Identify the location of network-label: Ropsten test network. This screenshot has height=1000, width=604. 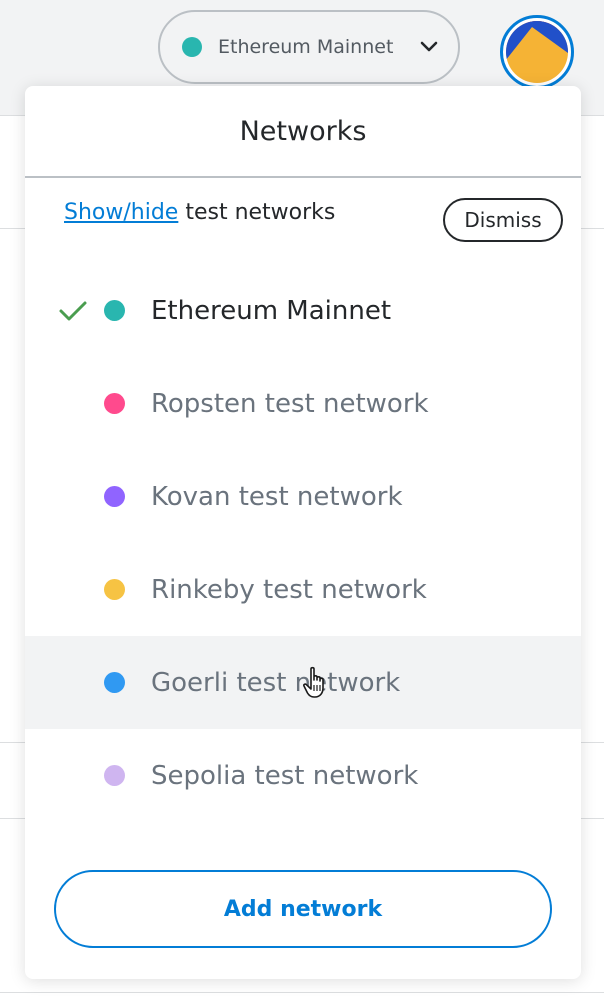
(290, 403).